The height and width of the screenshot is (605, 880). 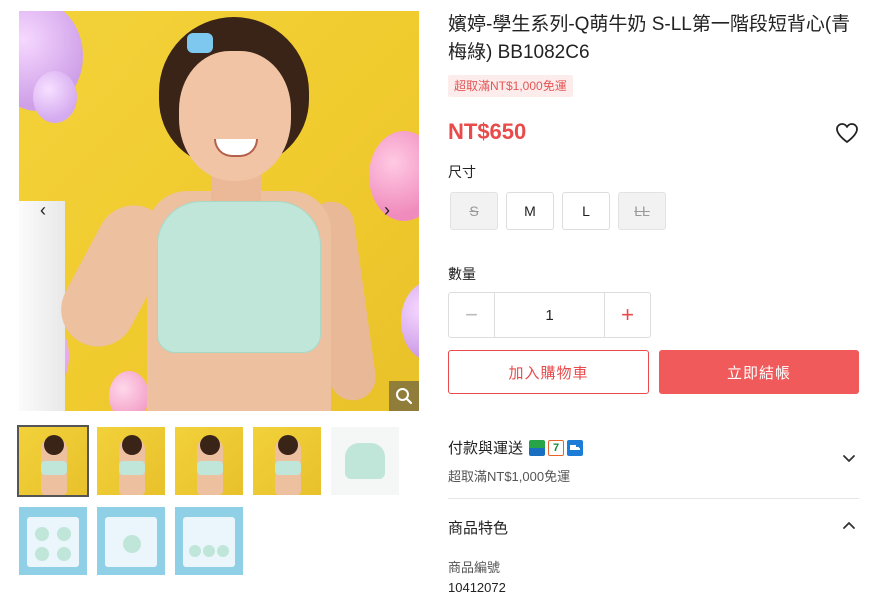 I want to click on product-code-label: 商品編號, so click(x=474, y=567).